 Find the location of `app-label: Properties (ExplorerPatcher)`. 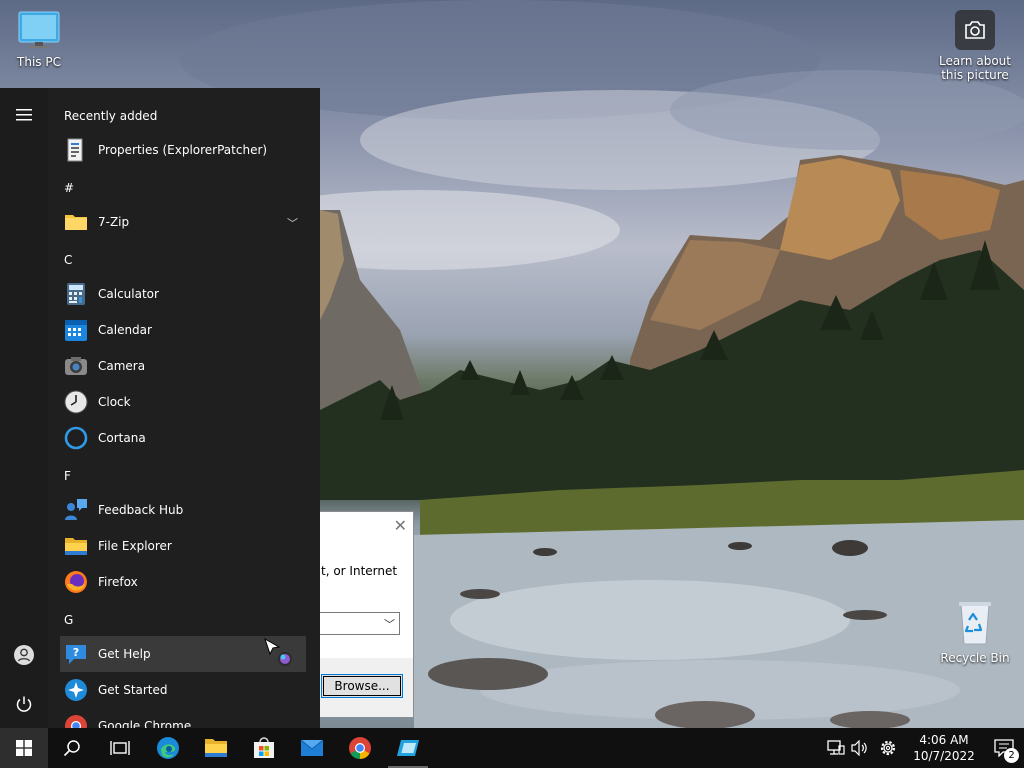

app-label: Properties (ExplorerPatcher) is located at coordinates (183, 150).